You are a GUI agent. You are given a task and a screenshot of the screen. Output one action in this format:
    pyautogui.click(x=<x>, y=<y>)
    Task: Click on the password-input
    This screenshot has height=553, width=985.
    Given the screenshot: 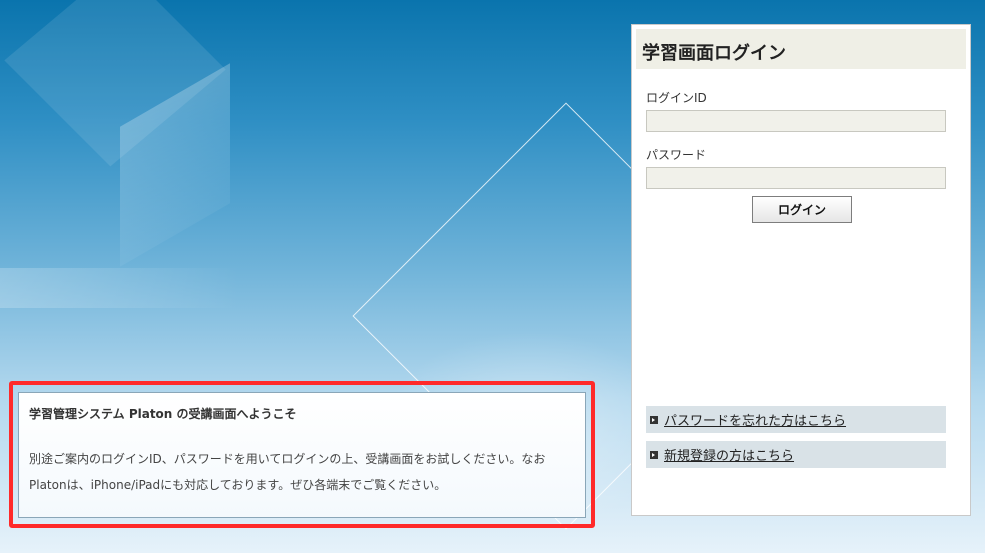 What is the action you would take?
    pyautogui.click(x=796, y=178)
    